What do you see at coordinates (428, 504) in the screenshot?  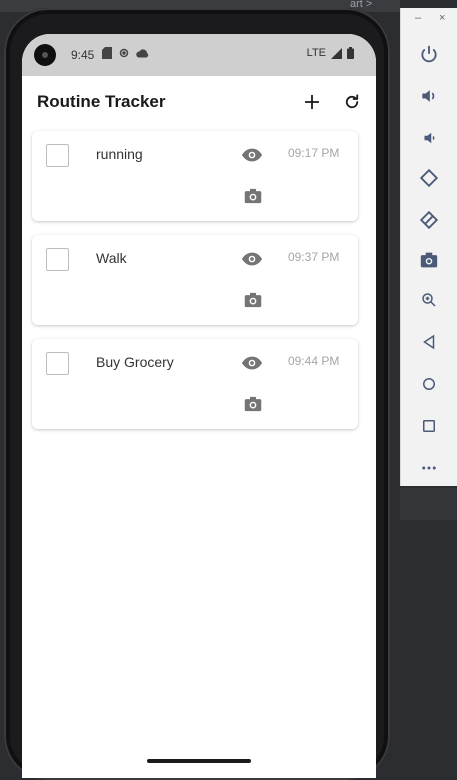 I see `ide-right-band` at bounding box center [428, 504].